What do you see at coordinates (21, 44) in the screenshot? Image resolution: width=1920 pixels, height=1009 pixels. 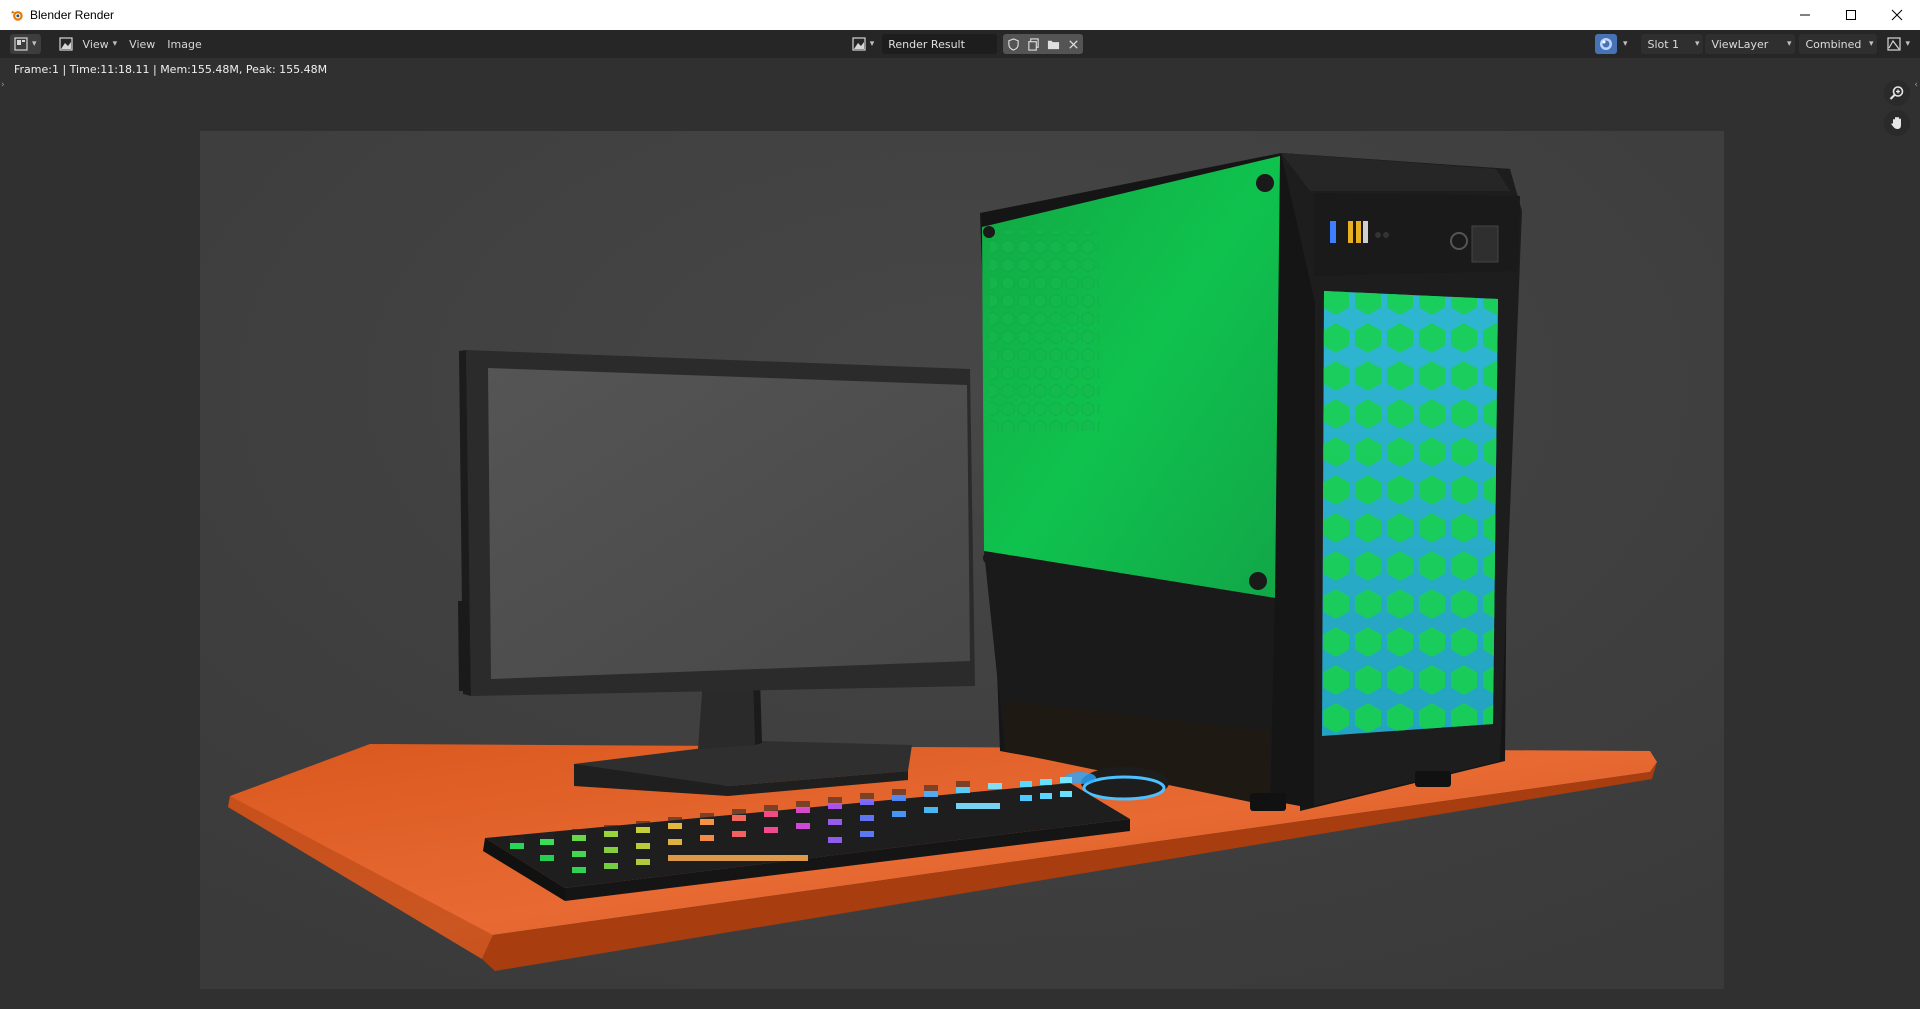 I see `image-editor-icon` at bounding box center [21, 44].